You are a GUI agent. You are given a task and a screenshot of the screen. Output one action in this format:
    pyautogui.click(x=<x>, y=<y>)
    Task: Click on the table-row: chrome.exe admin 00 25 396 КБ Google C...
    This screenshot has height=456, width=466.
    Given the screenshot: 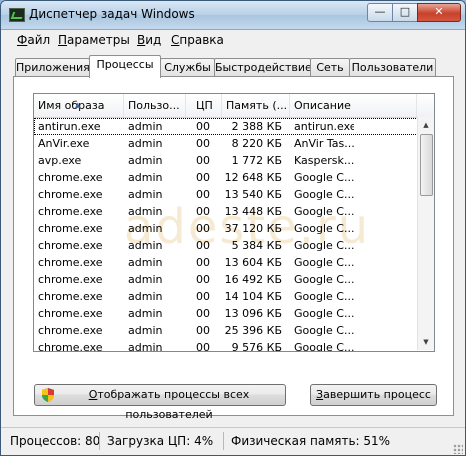 What is the action you would take?
    pyautogui.click(x=234, y=330)
    